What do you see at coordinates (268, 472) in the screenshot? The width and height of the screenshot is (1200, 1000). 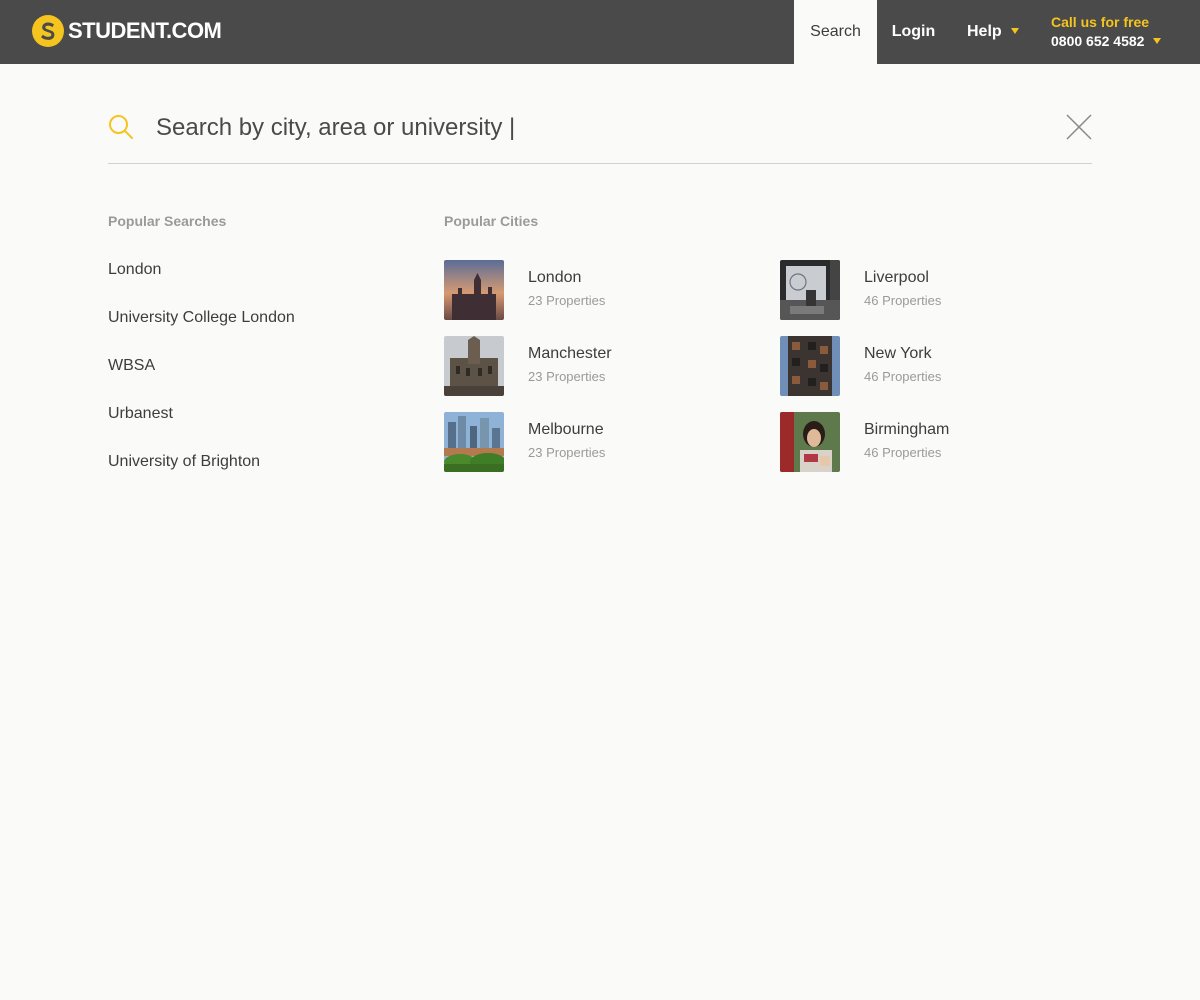 I see `popular-search-item: University of Brighton` at bounding box center [268, 472].